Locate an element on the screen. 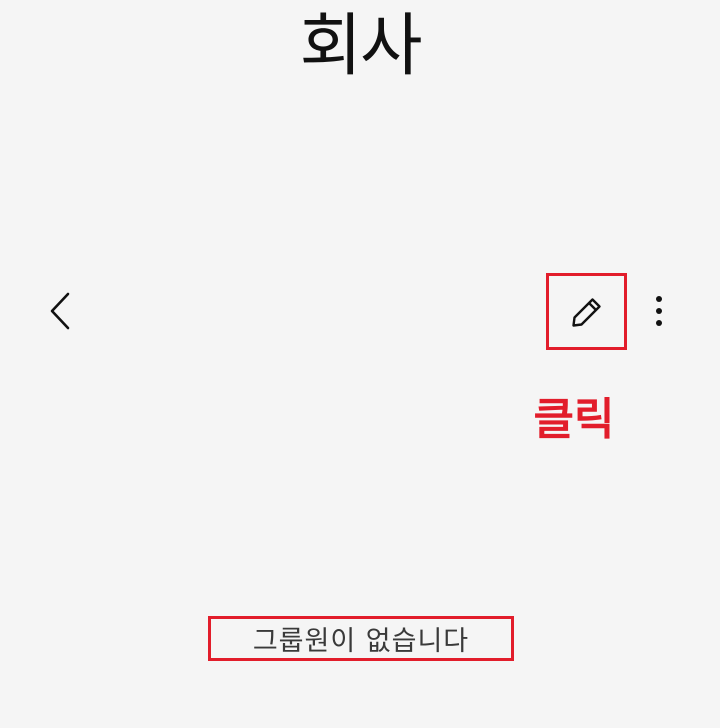  more-vertical-icon is located at coordinates (659, 311).